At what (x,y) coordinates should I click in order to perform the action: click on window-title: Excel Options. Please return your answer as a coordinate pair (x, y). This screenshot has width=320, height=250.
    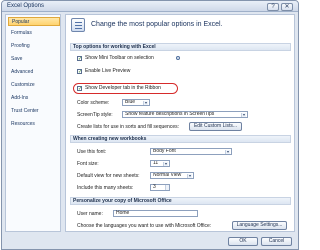
    Looking at the image, I should click on (26, 6).